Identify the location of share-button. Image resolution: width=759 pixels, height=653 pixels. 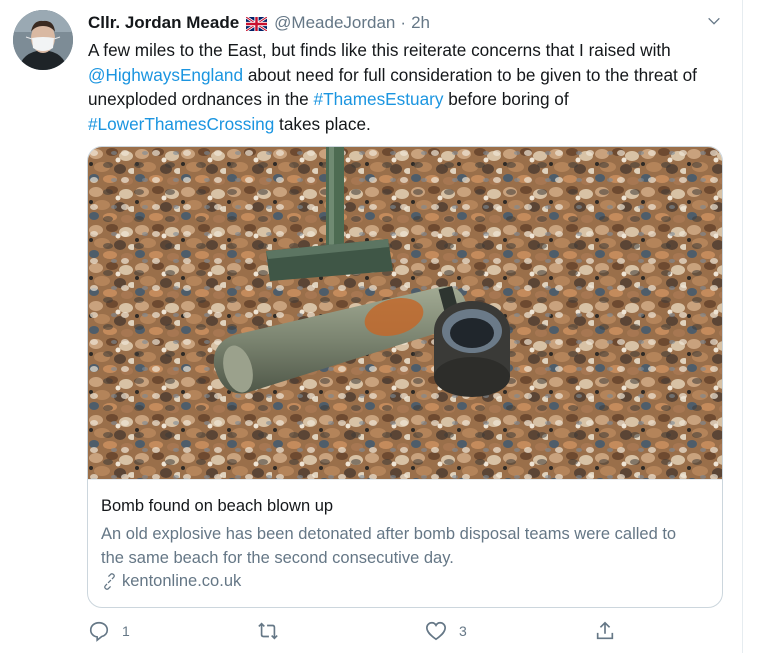
(605, 631).